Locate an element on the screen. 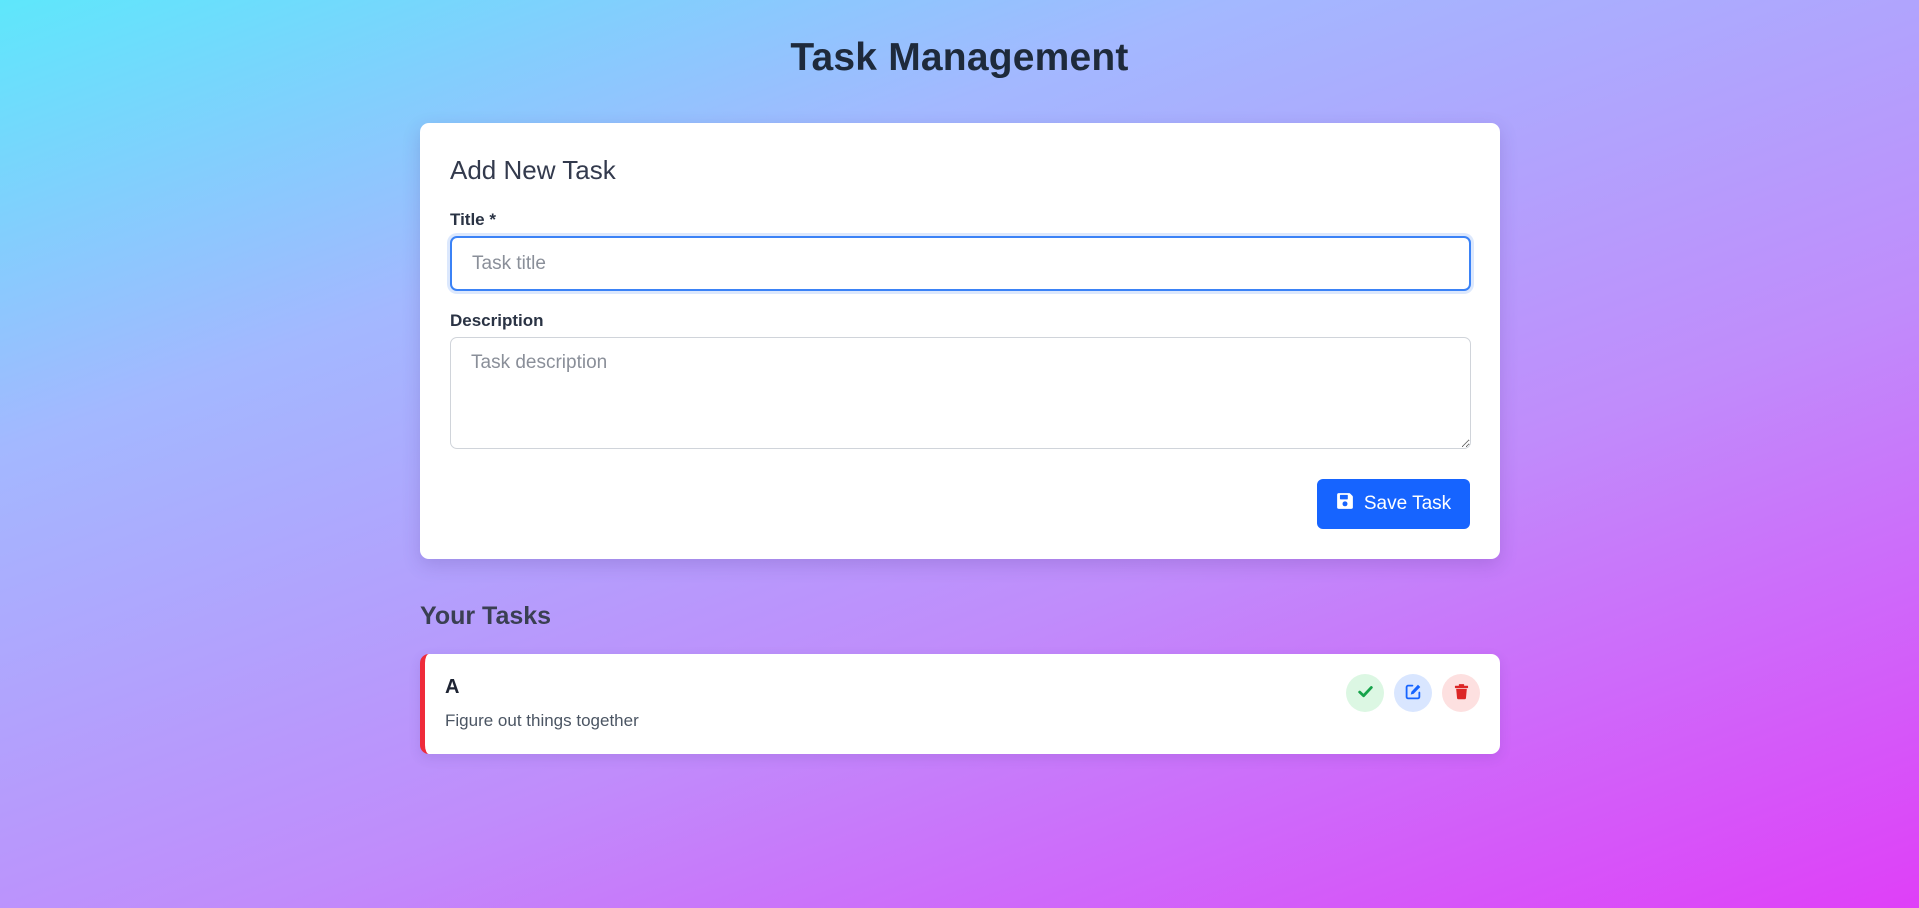 This screenshot has height=908, width=1919. task-item-title: A is located at coordinates (452, 687).